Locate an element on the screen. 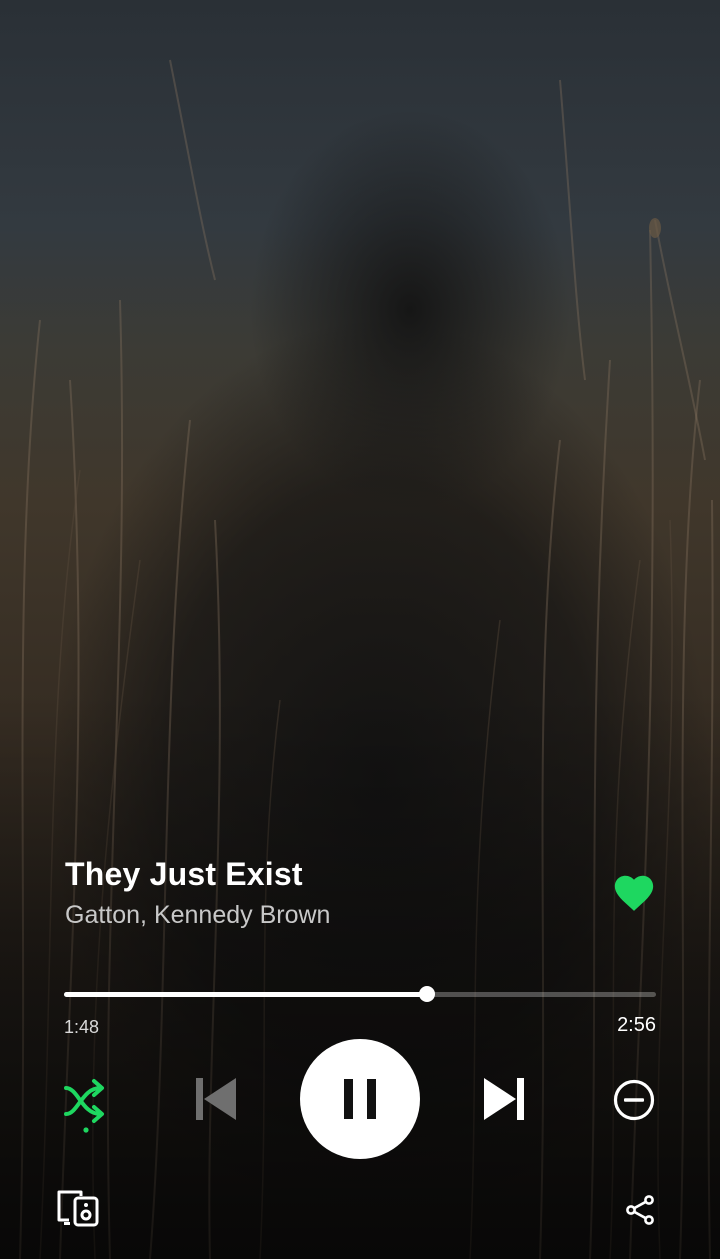 The height and width of the screenshot is (1259, 720). skip-previous-icon is located at coordinates (216, 1099).